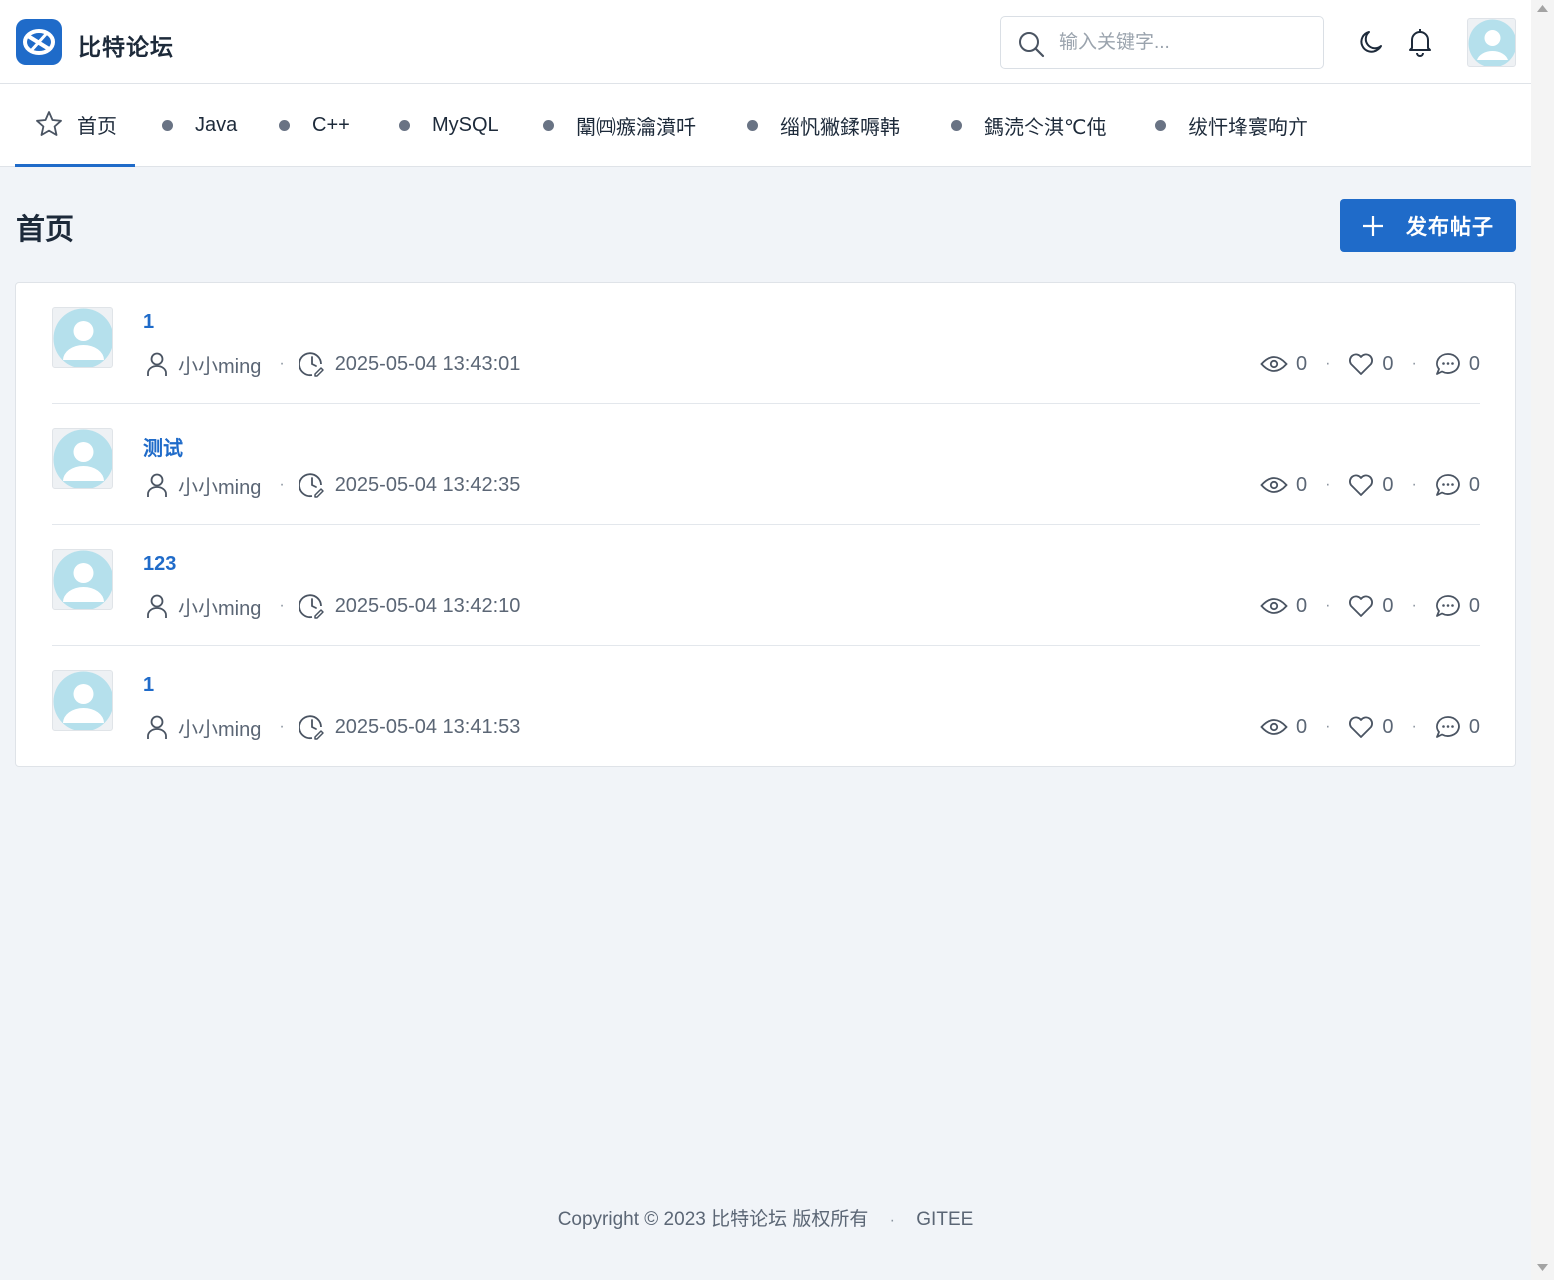 This screenshot has height=1280, width=1554. What do you see at coordinates (1045, 128) in the screenshot?
I see `nav-item-label: 鎷涜仒淇℃伅` at bounding box center [1045, 128].